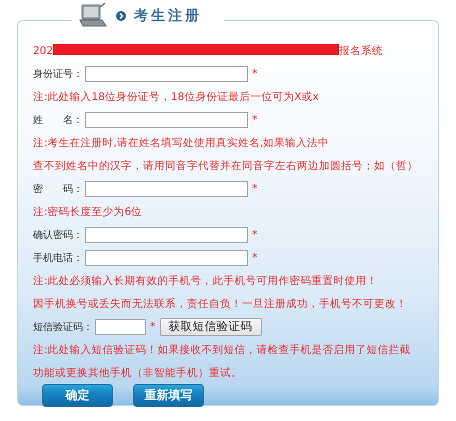  I want to click on note-text: 注:此处输入短信验证码！如果接收不到短信，请检查手机是否启用了短信拦截, so click(222, 349).